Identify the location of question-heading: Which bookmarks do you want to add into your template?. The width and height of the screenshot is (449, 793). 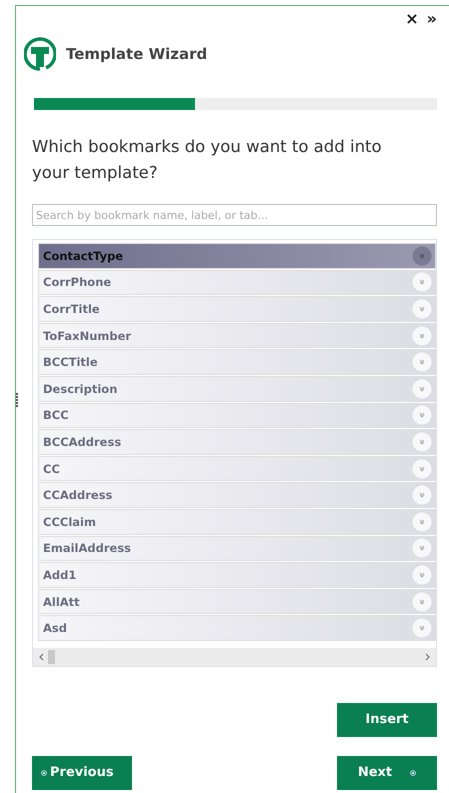
(207, 160).